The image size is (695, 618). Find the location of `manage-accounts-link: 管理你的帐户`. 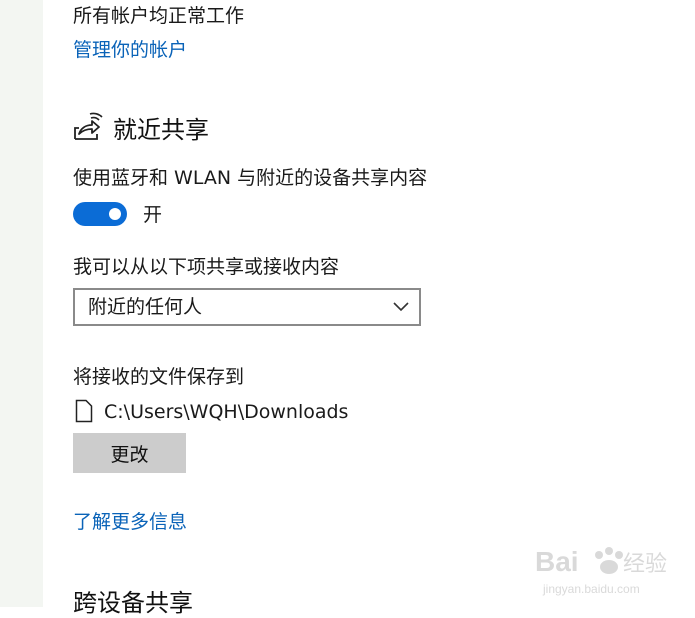

manage-accounts-link: 管理你的帐户 is located at coordinates (130, 50).